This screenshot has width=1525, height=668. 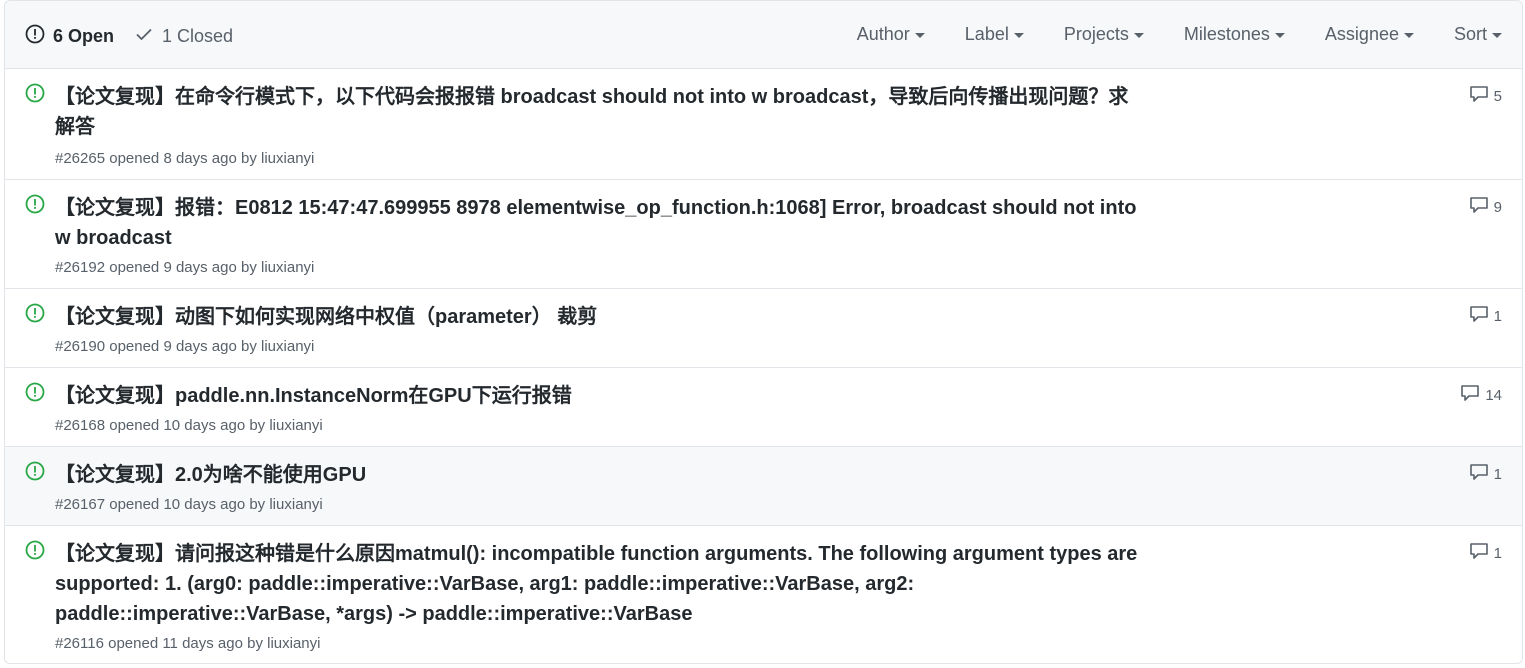 I want to click on issue-comments-link: 14, so click(x=1481, y=395).